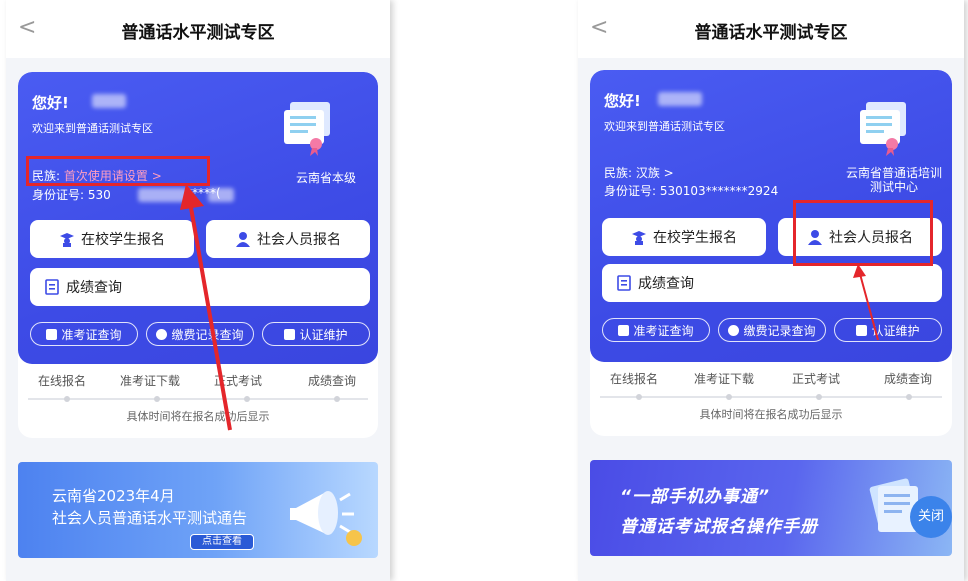 The width and height of the screenshot is (968, 581). Describe the element at coordinates (639, 172) in the screenshot. I see `ethnicity-row: 民族: 汉族 >` at that location.